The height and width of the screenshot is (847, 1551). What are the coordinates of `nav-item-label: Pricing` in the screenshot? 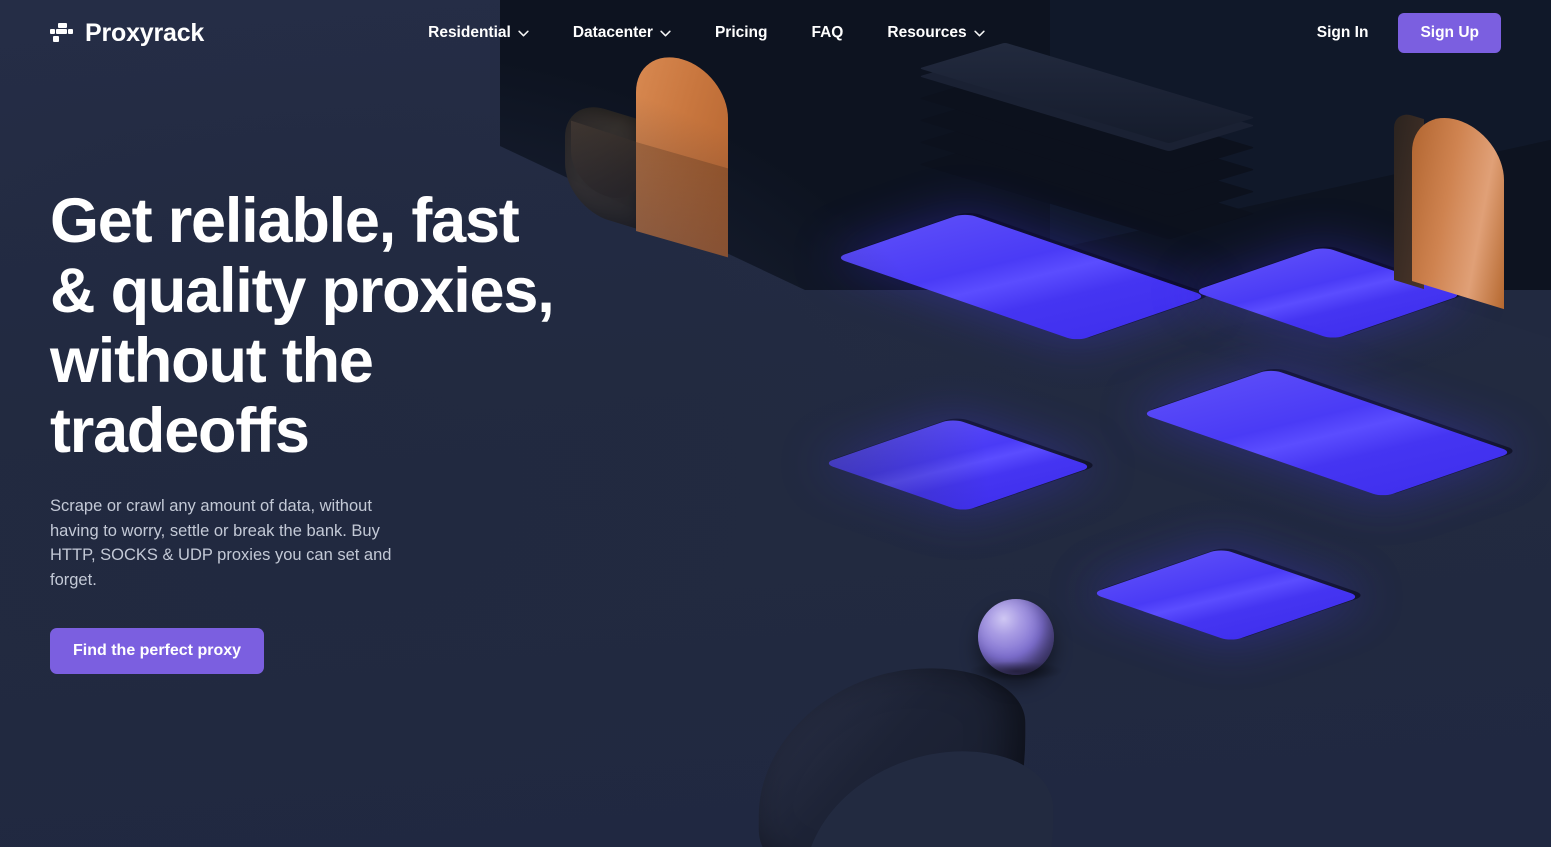 It's located at (741, 32).